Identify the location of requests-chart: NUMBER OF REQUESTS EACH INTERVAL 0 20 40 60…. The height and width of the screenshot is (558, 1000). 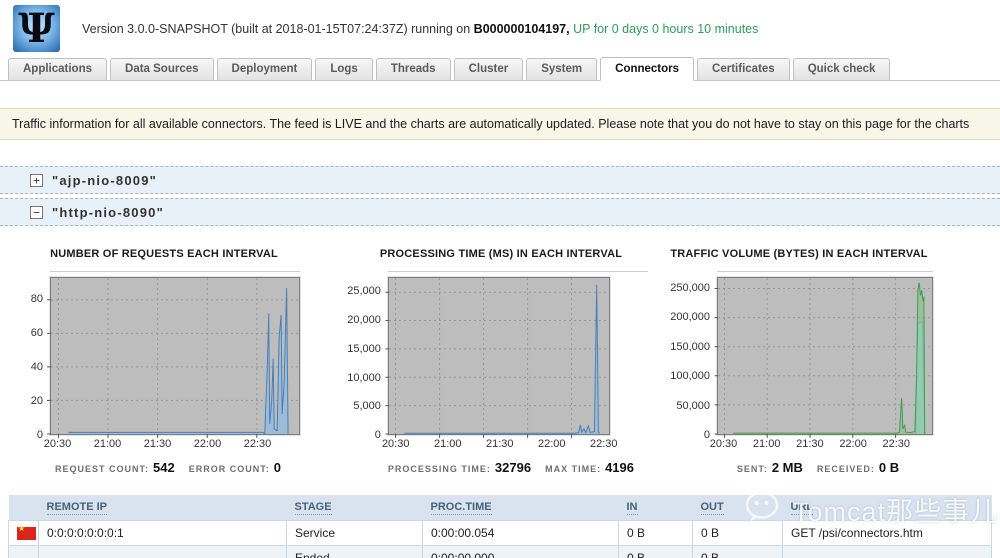
(164, 362).